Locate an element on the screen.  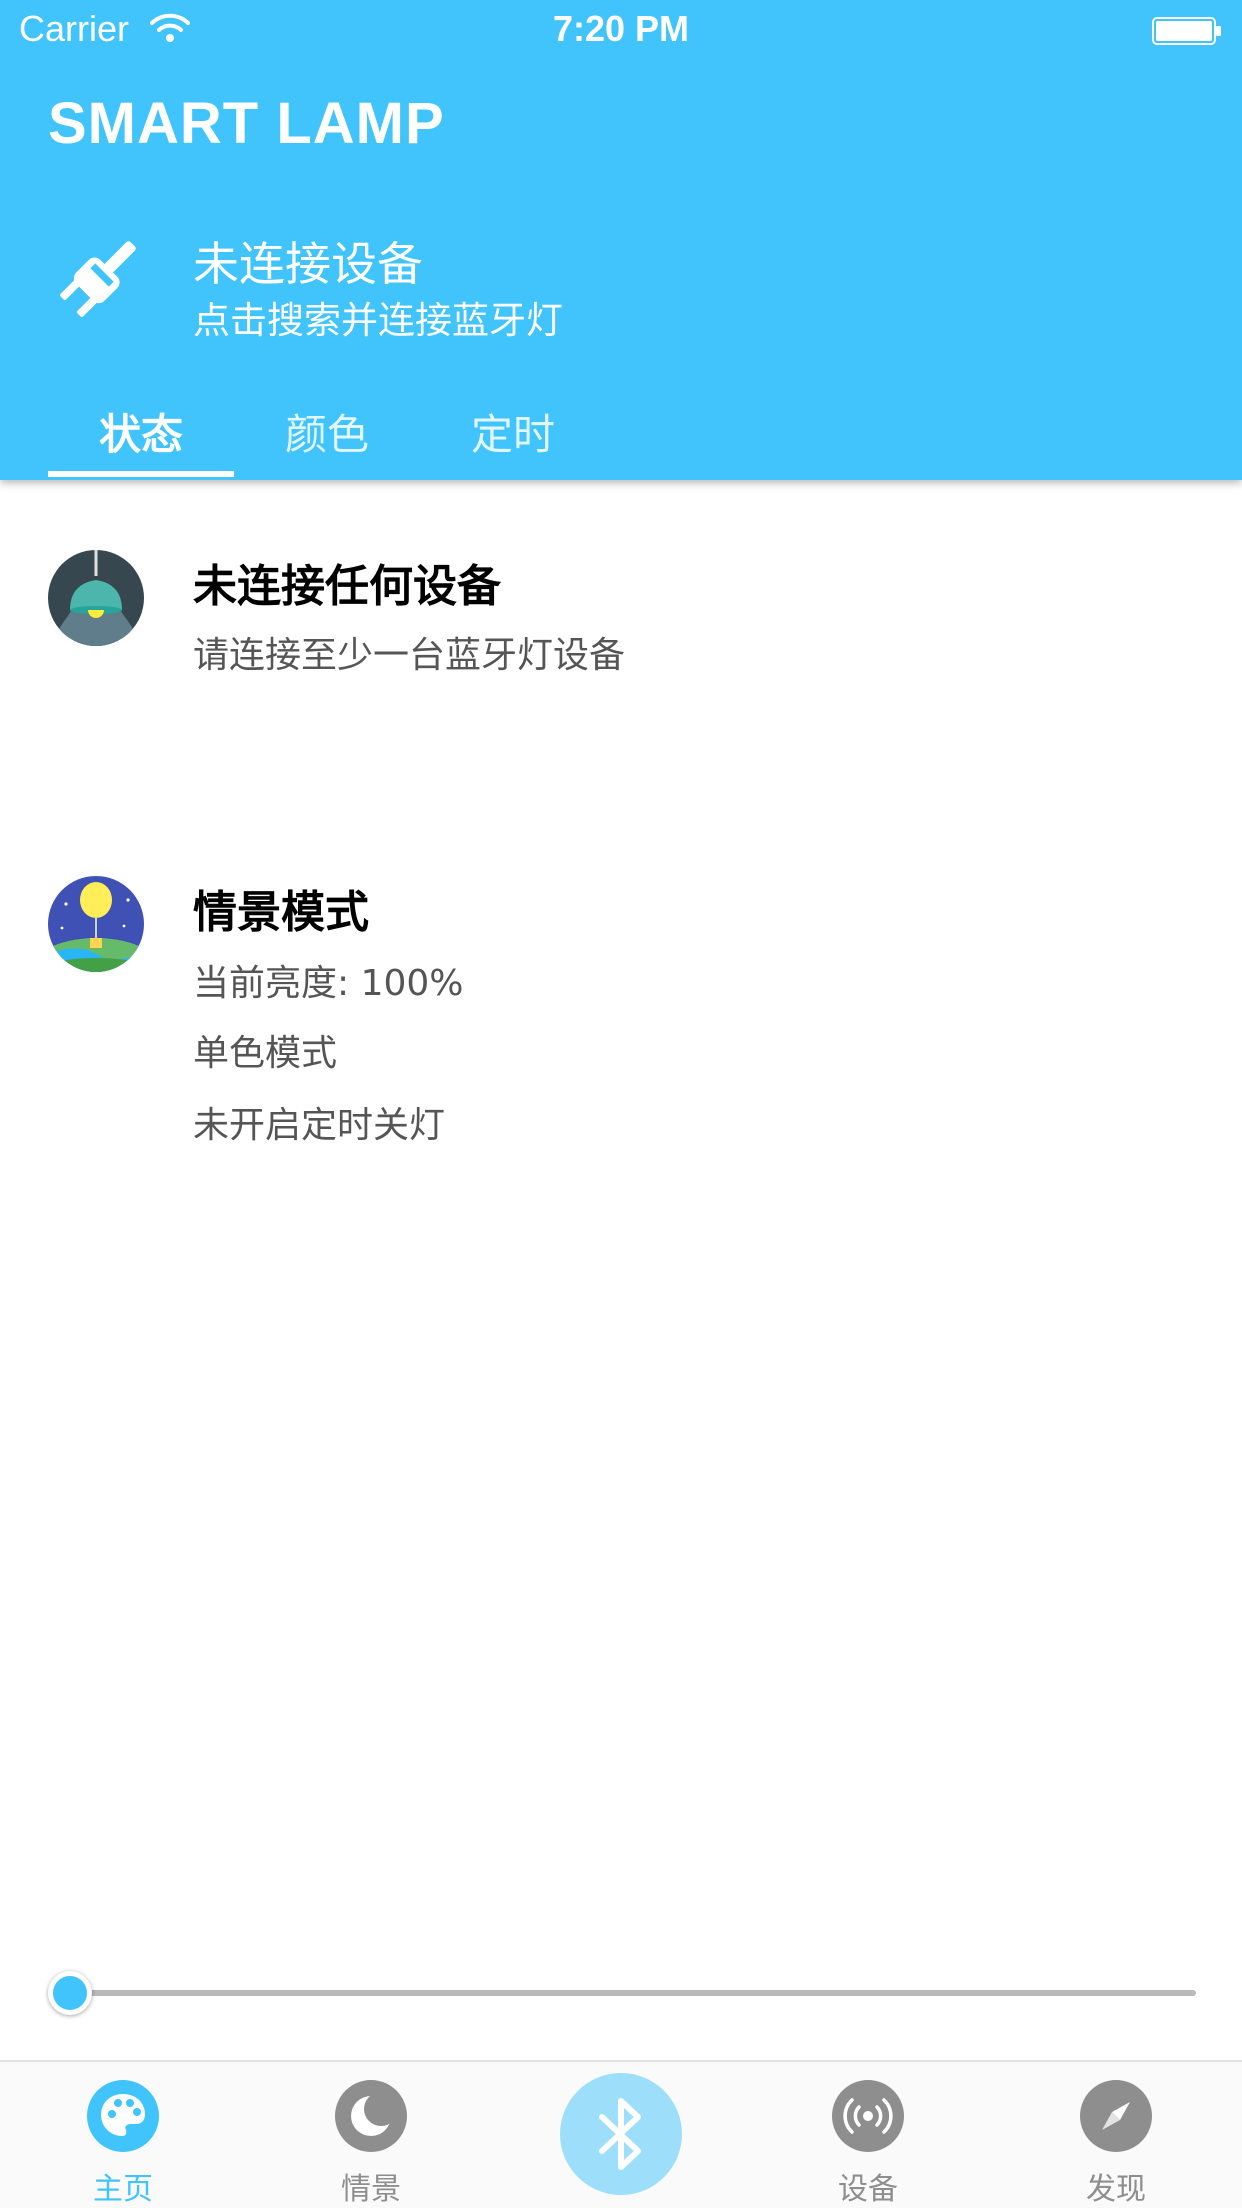
tab-timer: 定时 is located at coordinates (513, 437).